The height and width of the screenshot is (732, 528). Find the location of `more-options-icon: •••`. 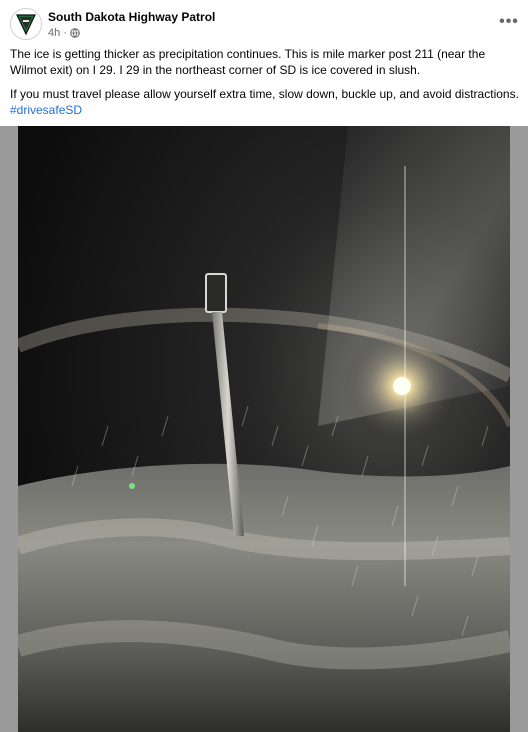

more-options-icon: ••• is located at coordinates (509, 22).